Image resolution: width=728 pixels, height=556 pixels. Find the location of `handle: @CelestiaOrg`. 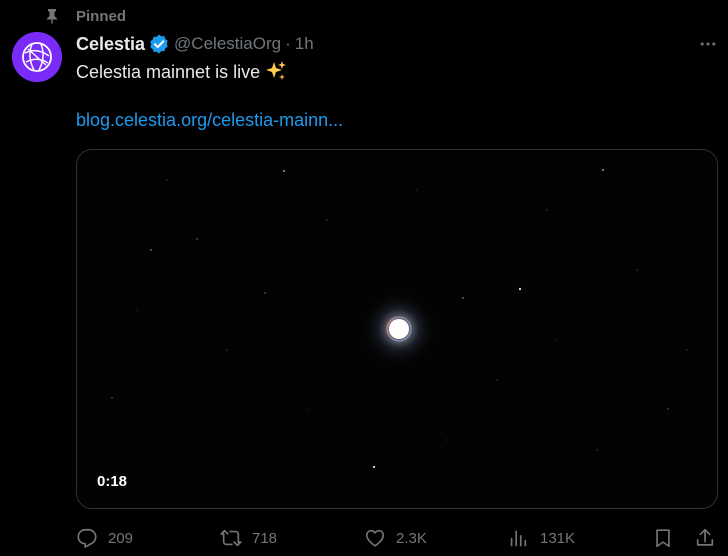

handle: @CelestiaOrg is located at coordinates (227, 44).